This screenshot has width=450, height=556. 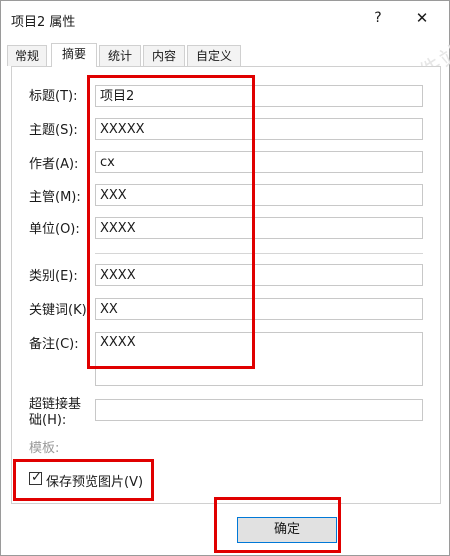 I want to click on comments-label: 备注(C):, so click(x=54, y=344).